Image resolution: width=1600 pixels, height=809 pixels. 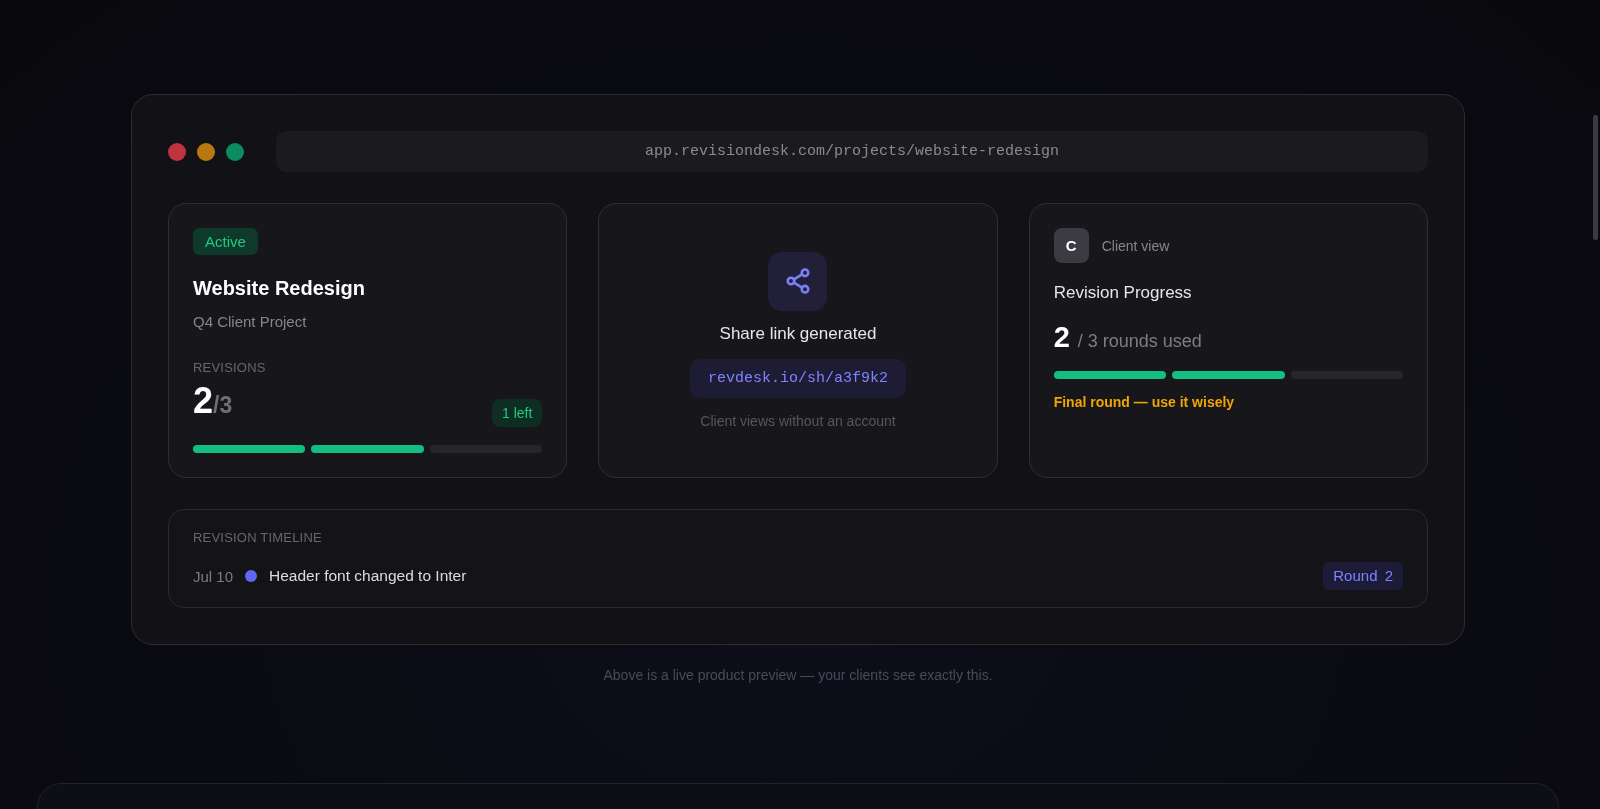 What do you see at coordinates (798, 333) in the screenshot?
I see `share-title: Share link generated` at bounding box center [798, 333].